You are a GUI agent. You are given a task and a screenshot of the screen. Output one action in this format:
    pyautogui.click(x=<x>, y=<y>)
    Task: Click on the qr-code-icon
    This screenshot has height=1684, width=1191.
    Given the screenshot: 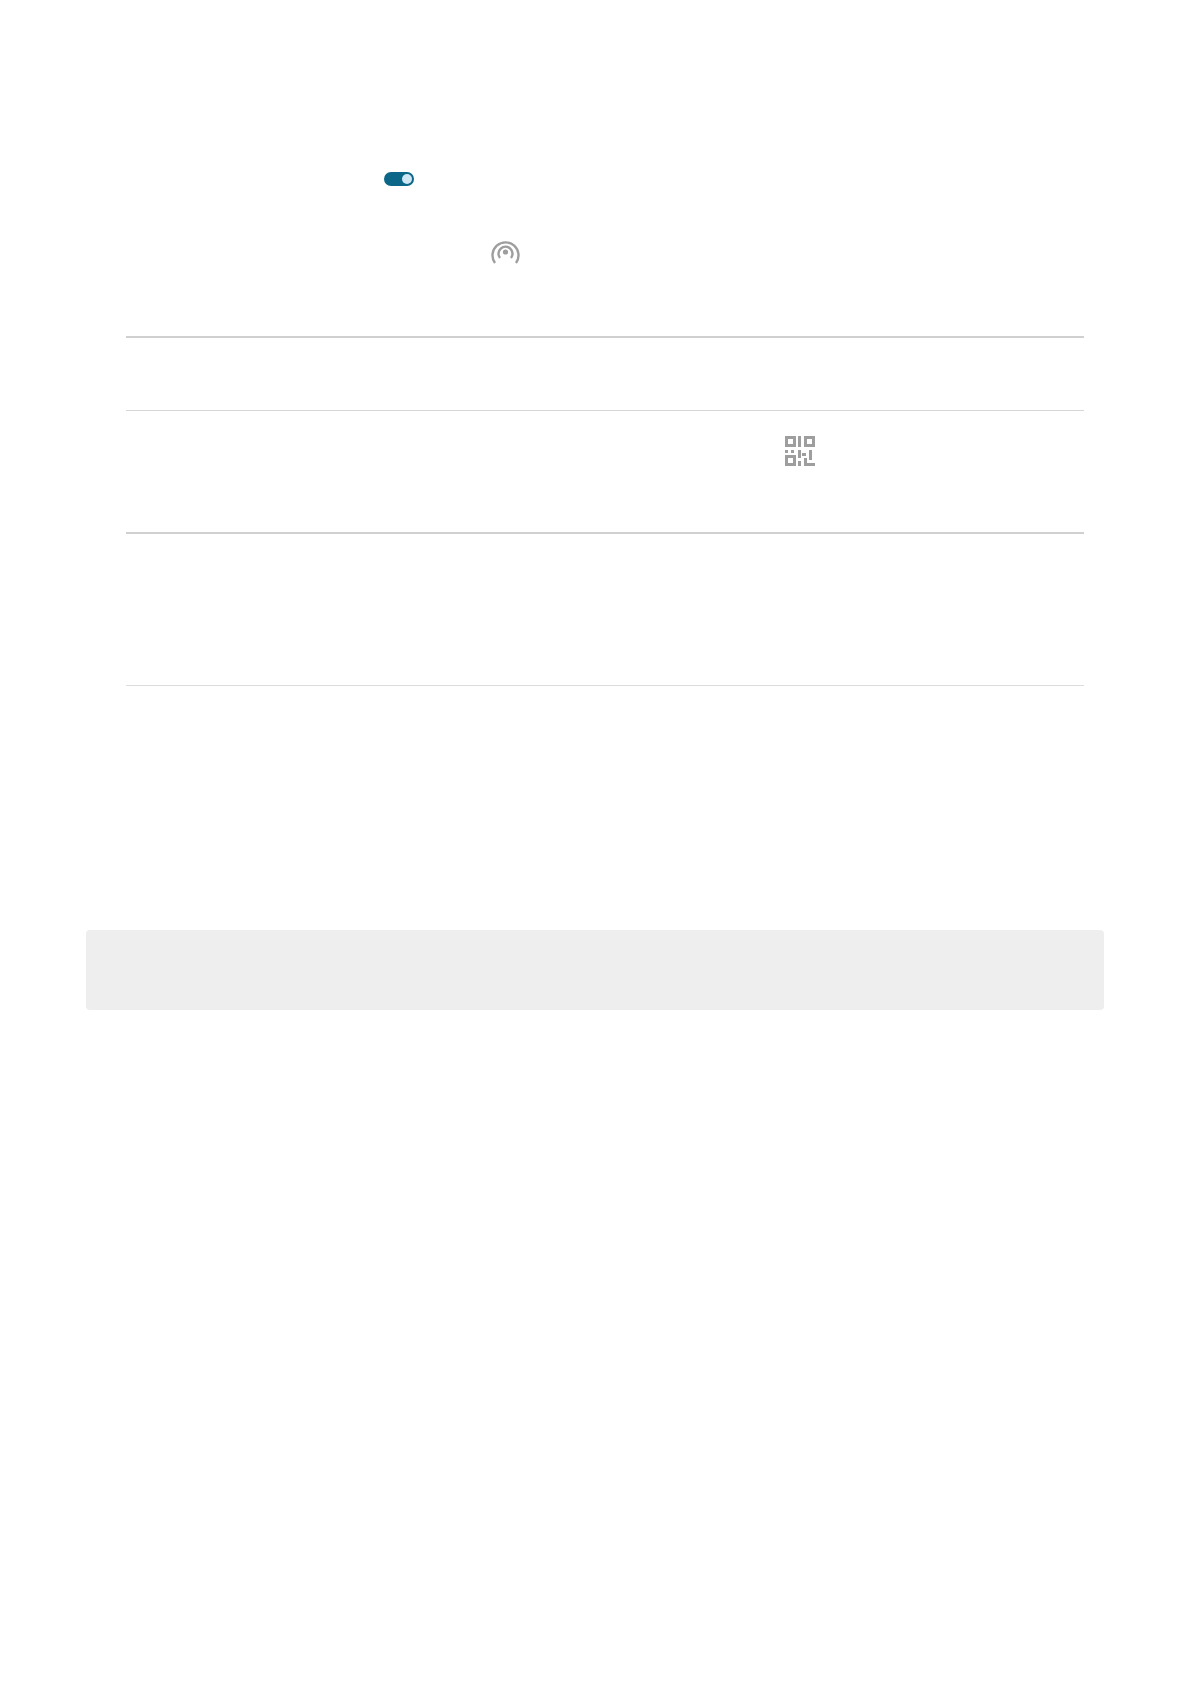 What is the action you would take?
    pyautogui.click(x=800, y=451)
    